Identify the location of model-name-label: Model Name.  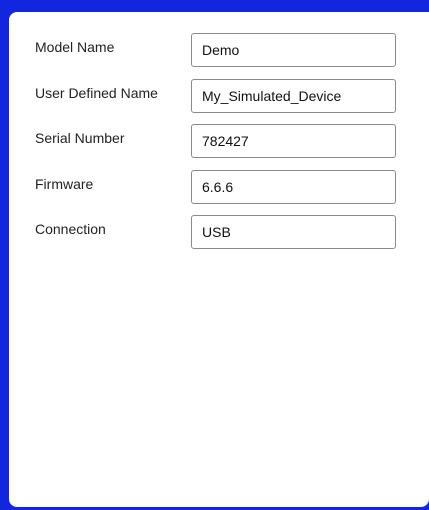
(75, 47).